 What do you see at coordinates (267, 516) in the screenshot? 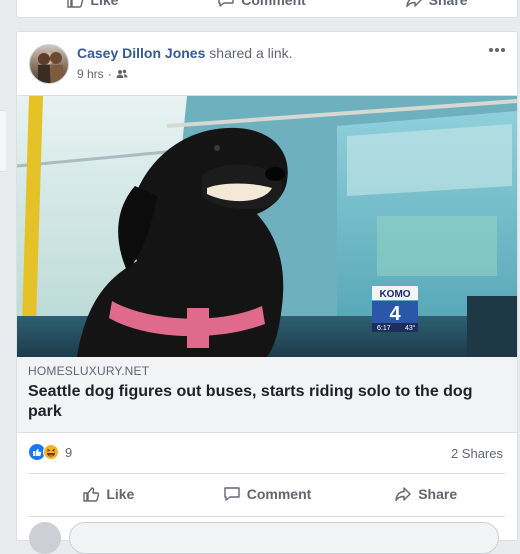
I see `comment-divider` at bounding box center [267, 516].